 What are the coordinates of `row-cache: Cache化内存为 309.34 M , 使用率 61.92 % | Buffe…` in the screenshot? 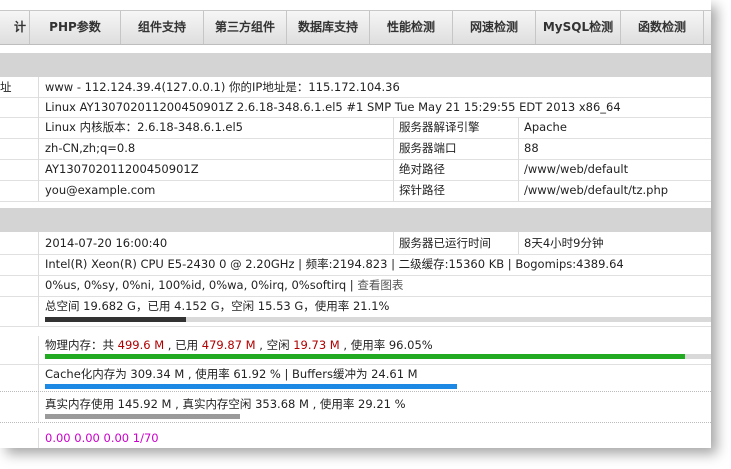 It's located at (355, 378).